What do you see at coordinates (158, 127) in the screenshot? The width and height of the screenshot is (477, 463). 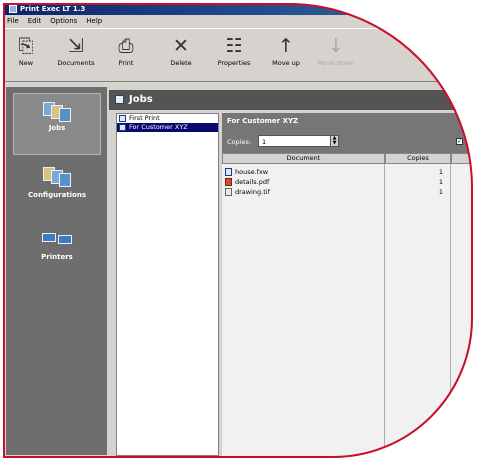 I see `tree-item-label: For Customer XYZ` at bounding box center [158, 127].